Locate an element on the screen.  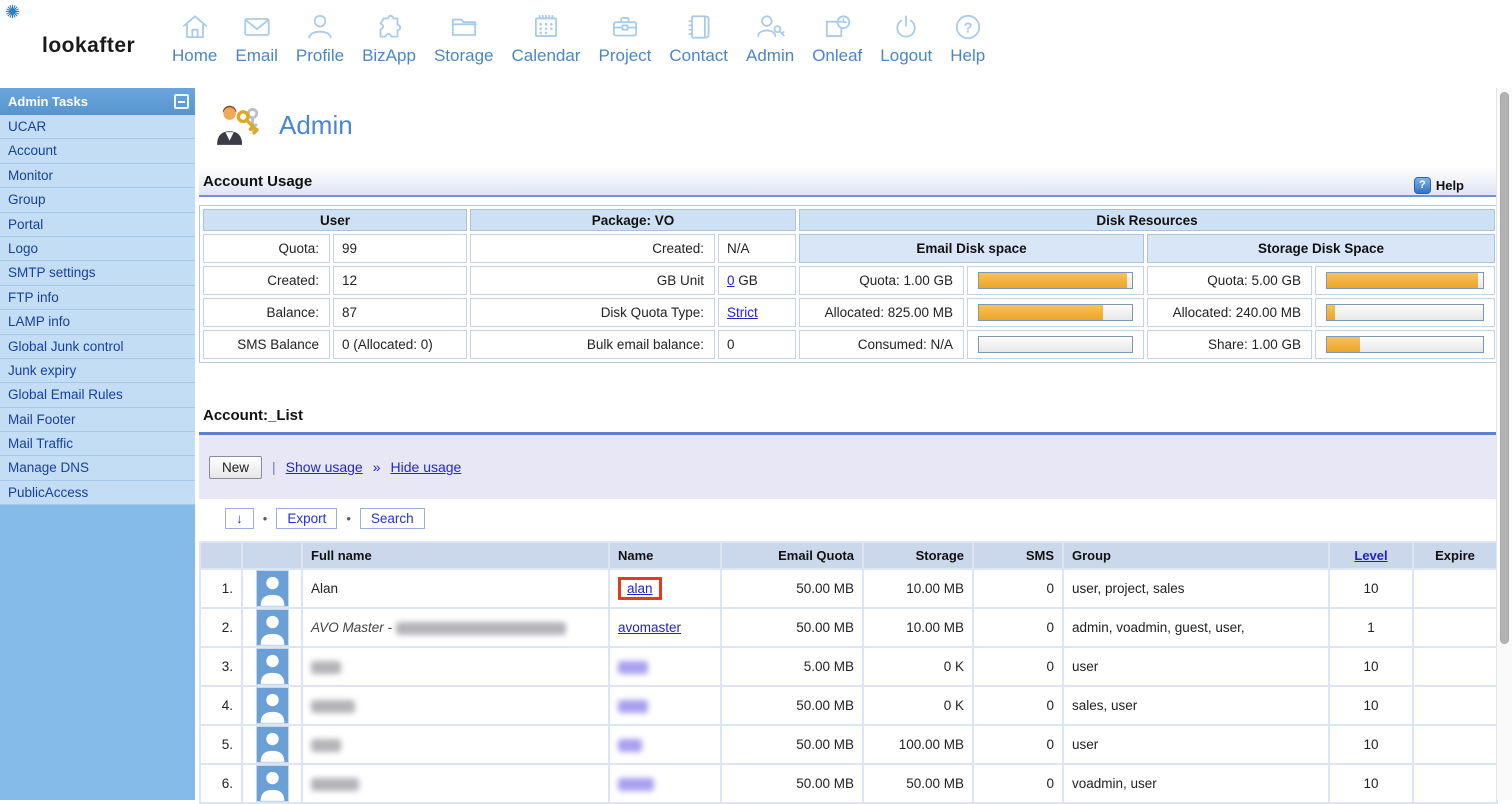
nav-label: BizApp is located at coordinates (389, 55).